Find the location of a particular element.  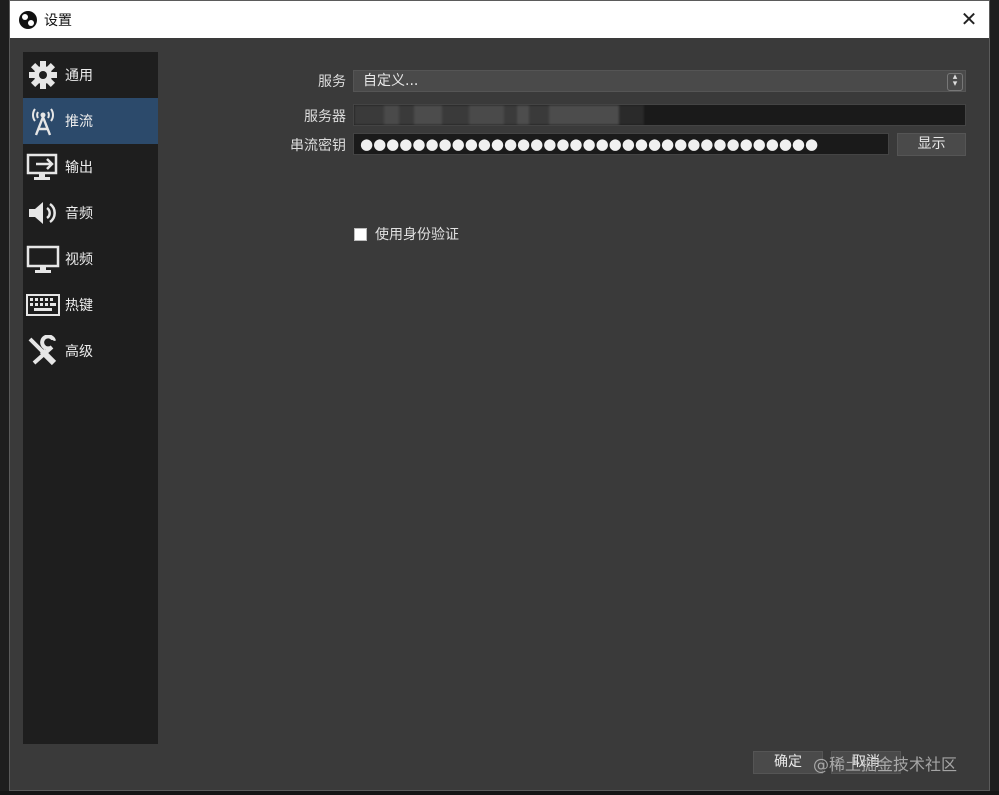

sidebar-item-general: 通用 is located at coordinates (90, 75).